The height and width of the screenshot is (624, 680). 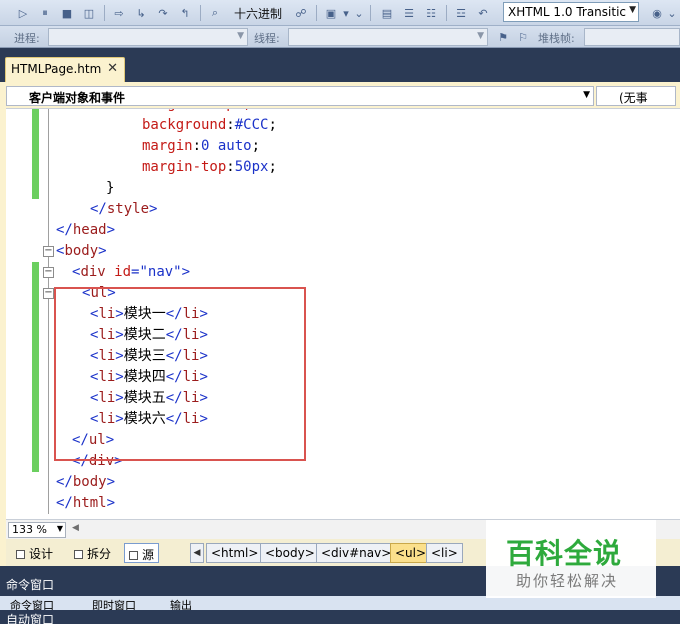 What do you see at coordinates (56, 69) in the screenshot?
I see `document-tab-label: HTMLPage.htm` at bounding box center [56, 69].